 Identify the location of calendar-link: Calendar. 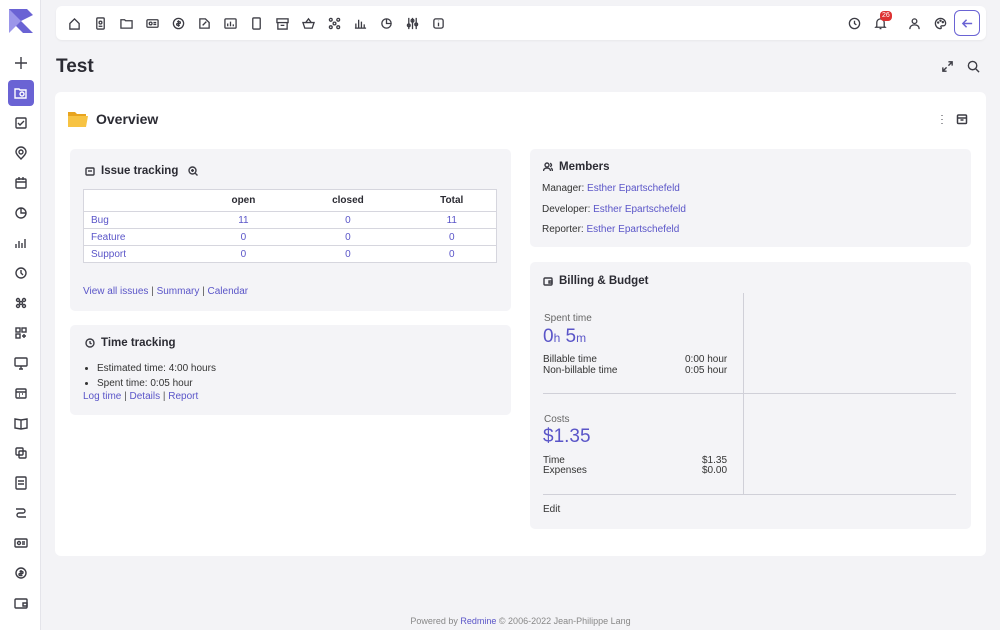
(228, 291).